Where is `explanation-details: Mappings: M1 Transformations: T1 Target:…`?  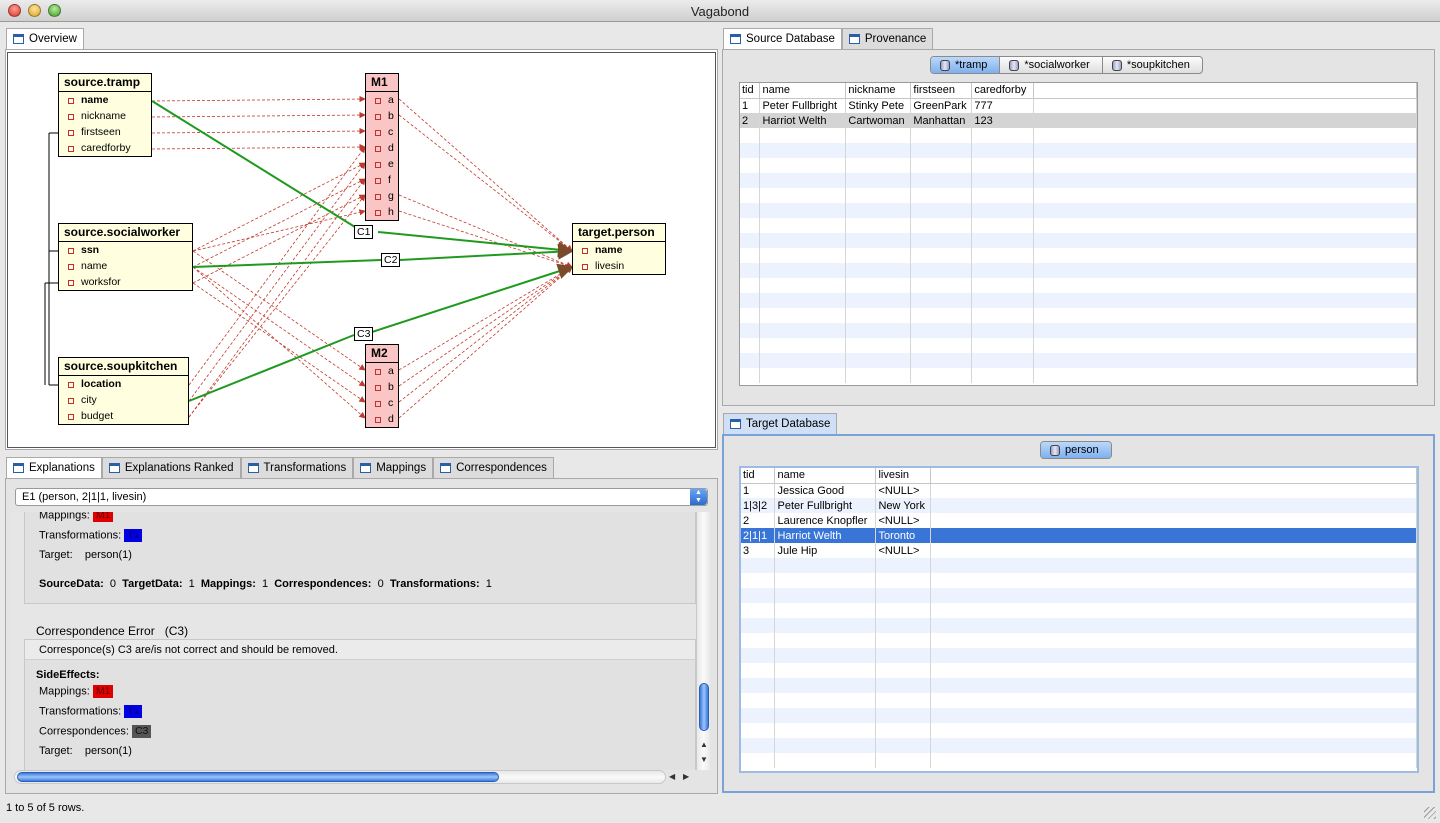 explanation-details: Mappings: M1 Transformations: T1 Target:… is located at coordinates (353, 641).